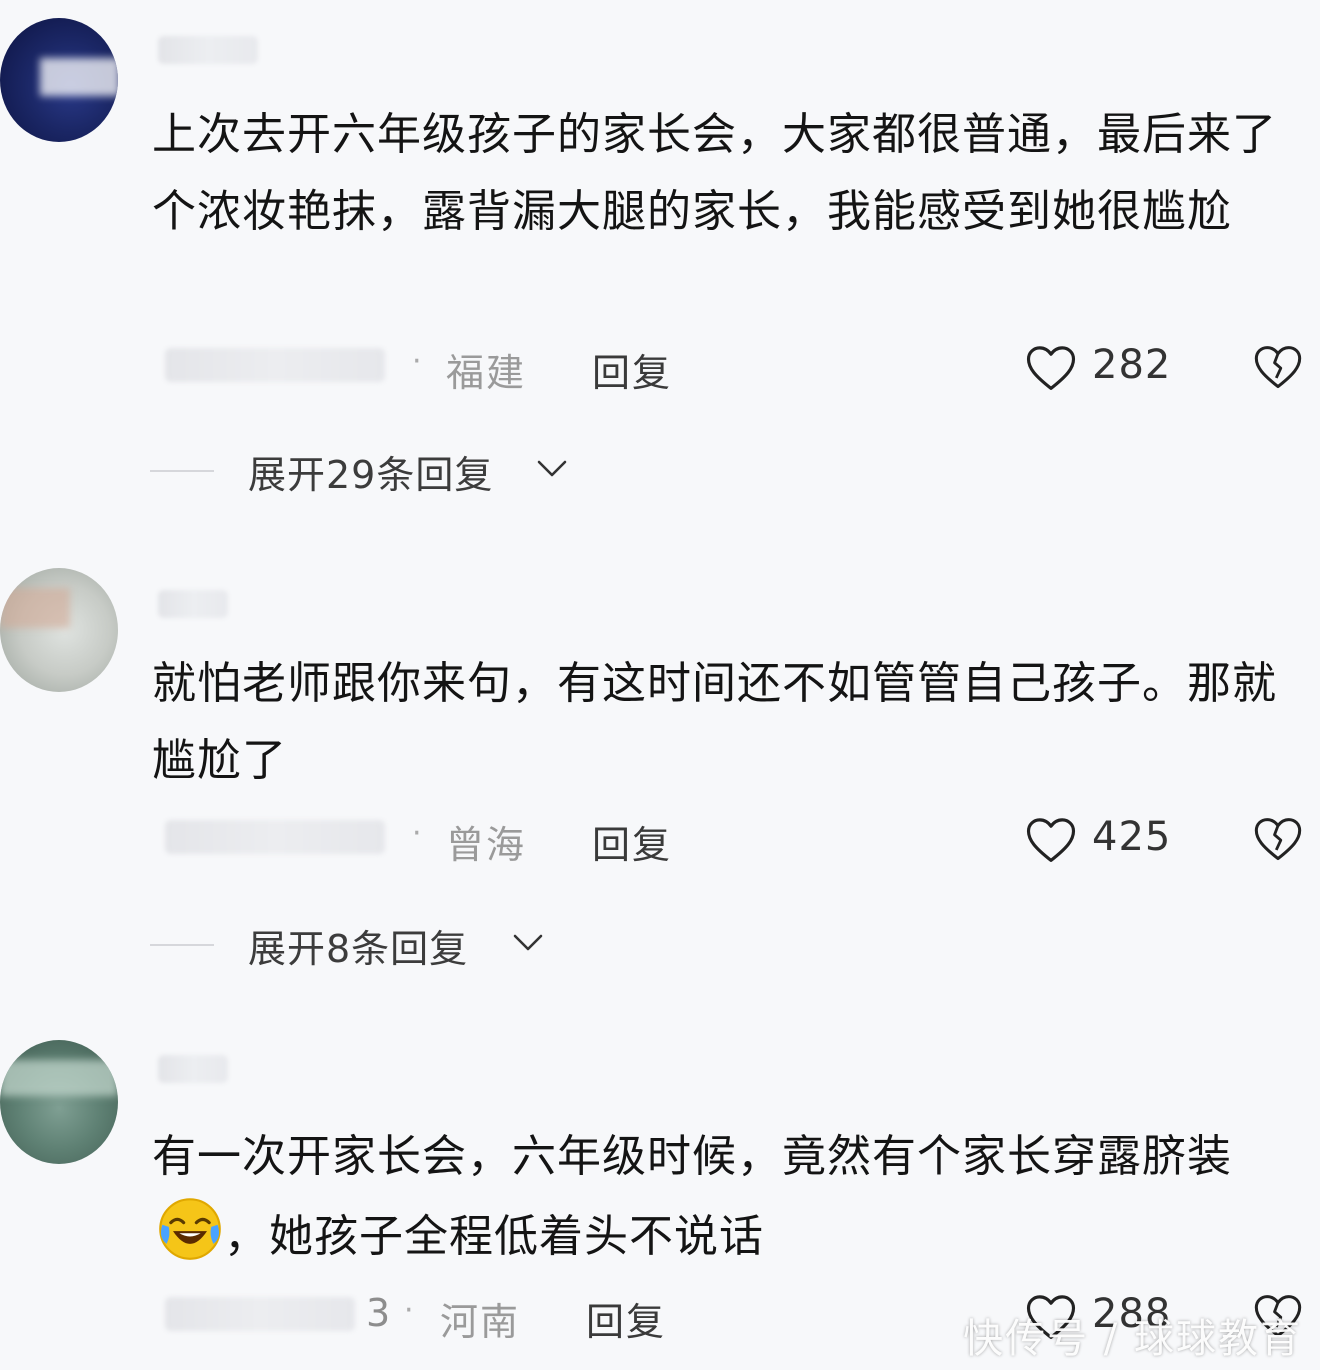  Describe the element at coordinates (692, 1156) in the screenshot. I see `comment-text-part: 有一次开家长会，六年级时候，竟然有个家长穿露脐装` at that location.